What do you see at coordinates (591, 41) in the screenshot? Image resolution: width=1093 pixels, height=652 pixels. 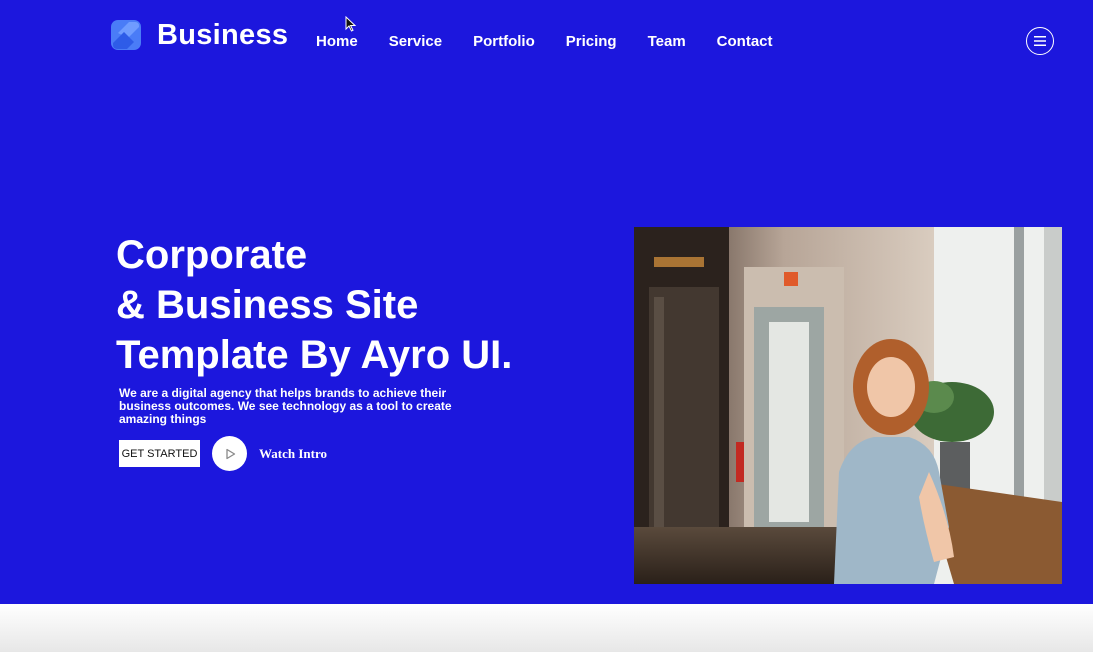 I see `nav-pricing: Pricing` at bounding box center [591, 41].